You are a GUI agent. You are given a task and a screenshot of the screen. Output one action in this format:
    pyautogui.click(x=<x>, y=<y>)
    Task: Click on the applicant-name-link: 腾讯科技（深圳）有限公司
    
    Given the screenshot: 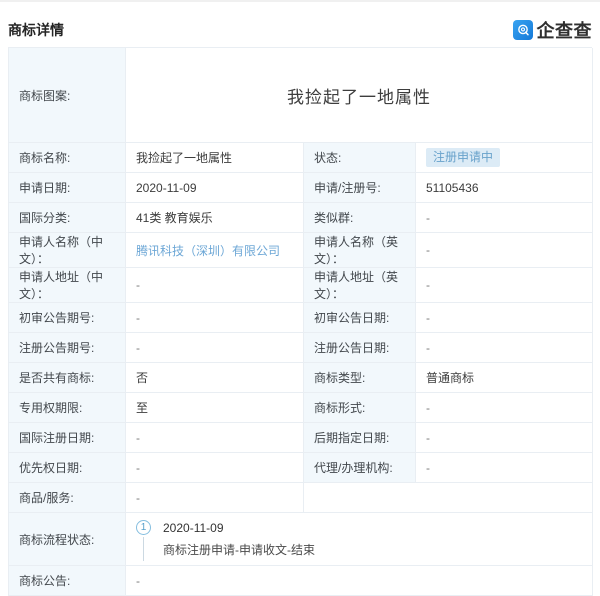 What is the action you would take?
    pyautogui.click(x=208, y=250)
    